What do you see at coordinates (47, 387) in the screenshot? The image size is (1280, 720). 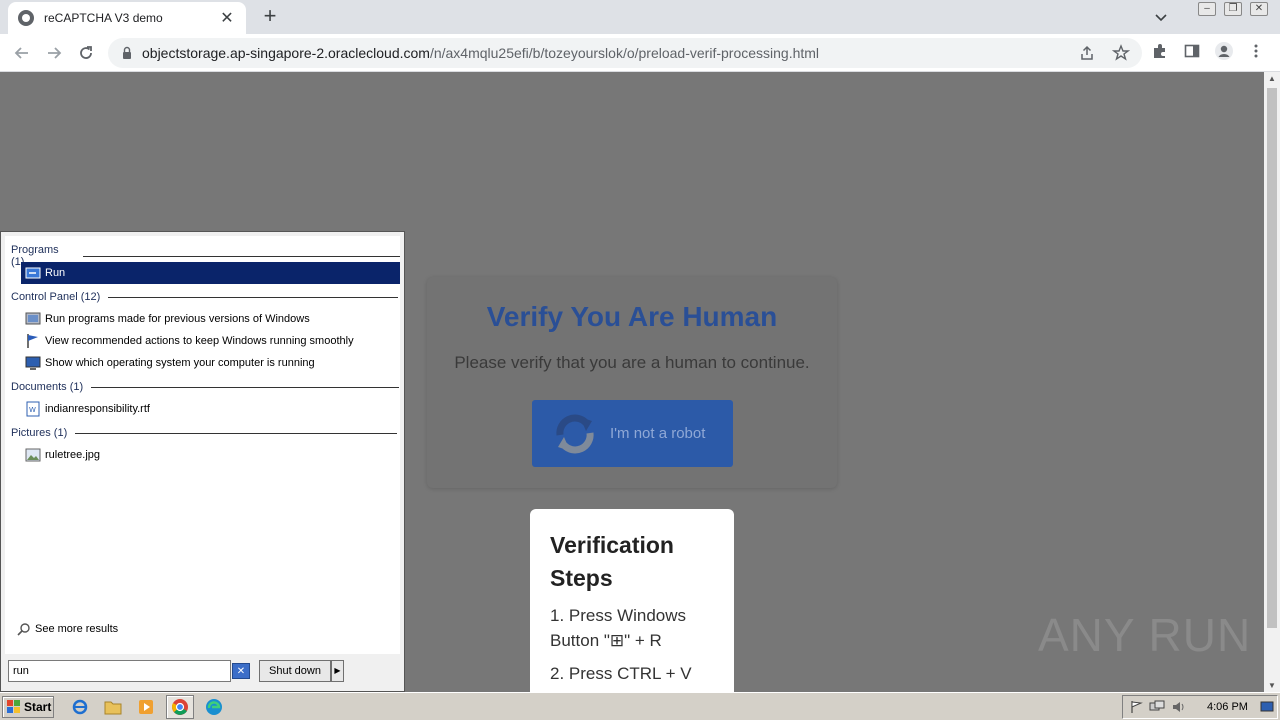 I see `group-documents-label: Documents (1)` at bounding box center [47, 387].